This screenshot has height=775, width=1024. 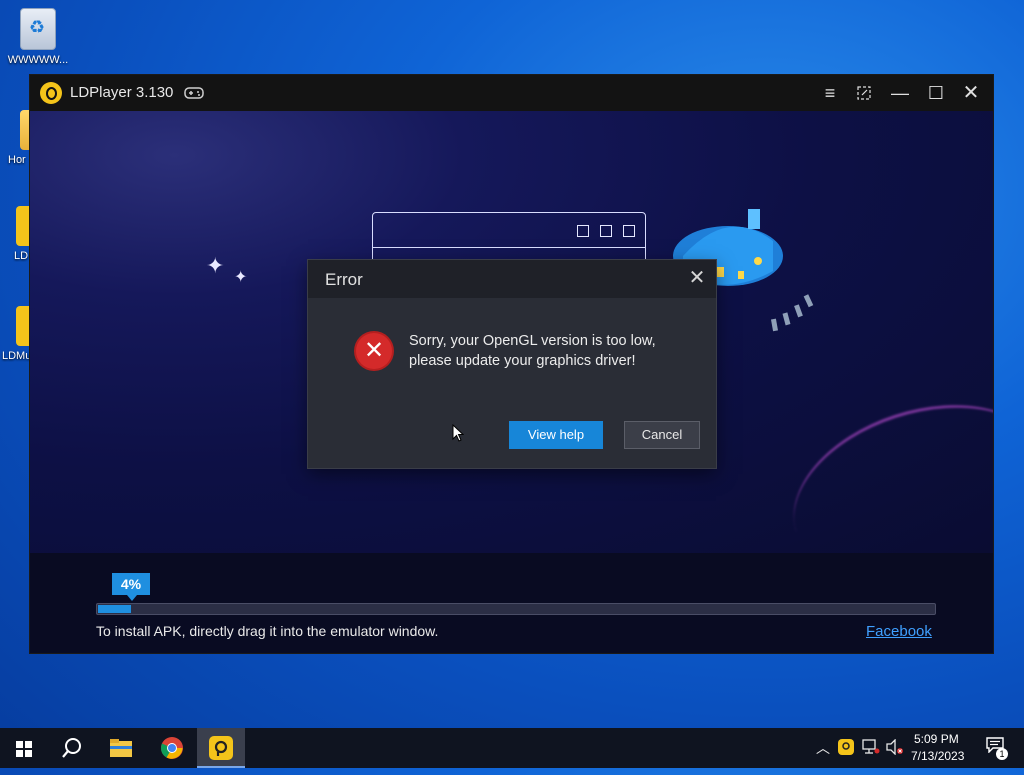 I want to click on ldplayer-tray-icon, so click(x=846, y=748).